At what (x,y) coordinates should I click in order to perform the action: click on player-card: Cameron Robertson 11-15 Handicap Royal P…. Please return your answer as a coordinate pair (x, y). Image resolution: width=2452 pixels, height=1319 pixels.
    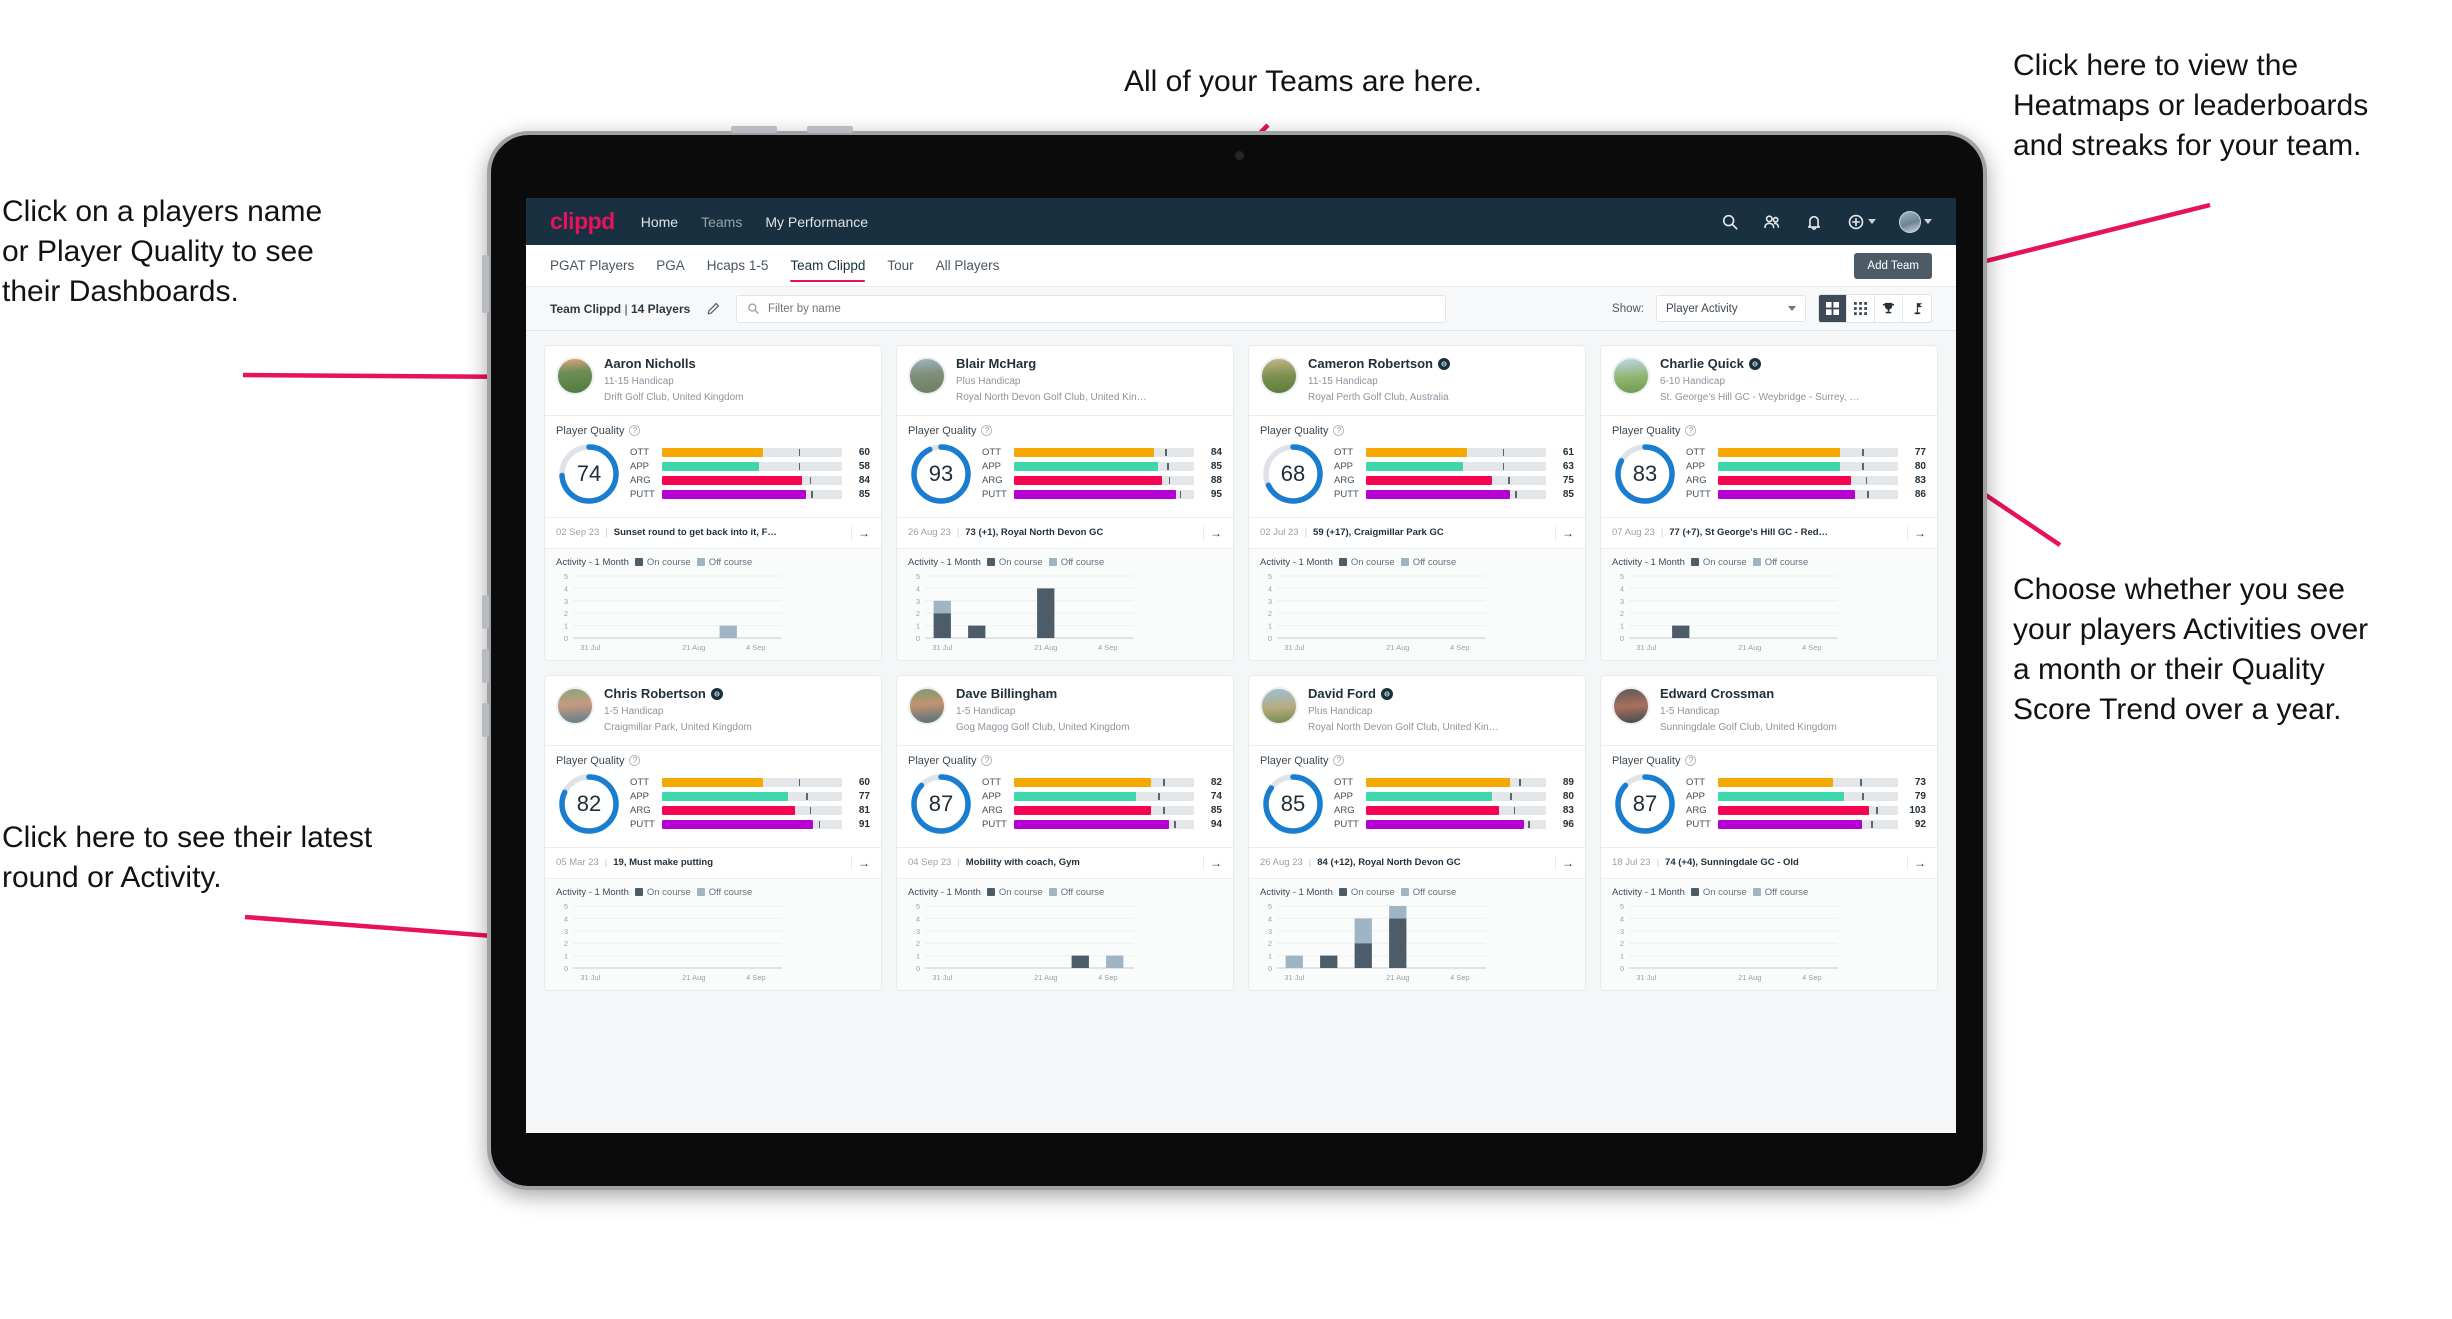
    Looking at the image, I should click on (1417, 503).